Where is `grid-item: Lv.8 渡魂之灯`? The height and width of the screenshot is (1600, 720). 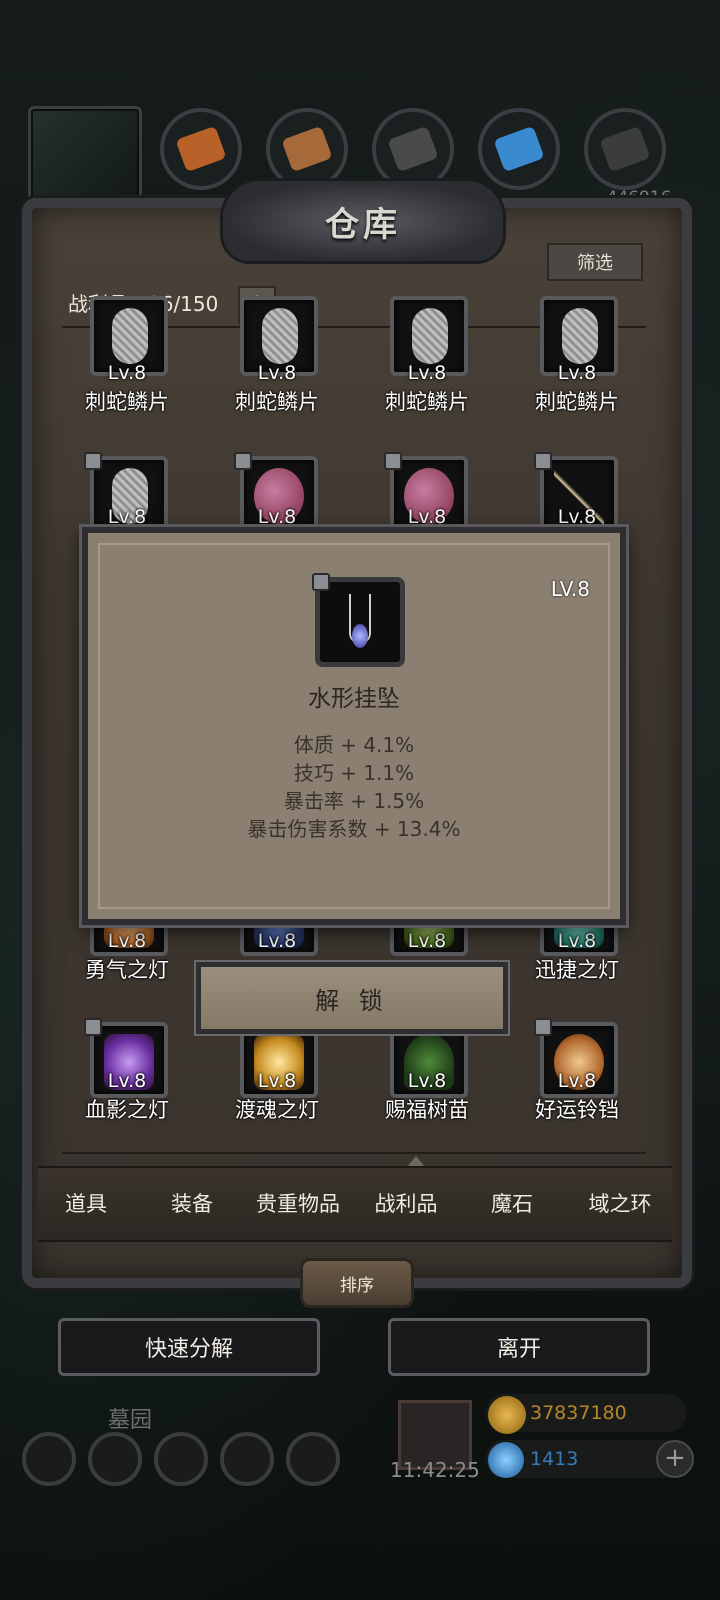
grid-item: Lv.8 渡魂之灯 is located at coordinates (277, 1082).